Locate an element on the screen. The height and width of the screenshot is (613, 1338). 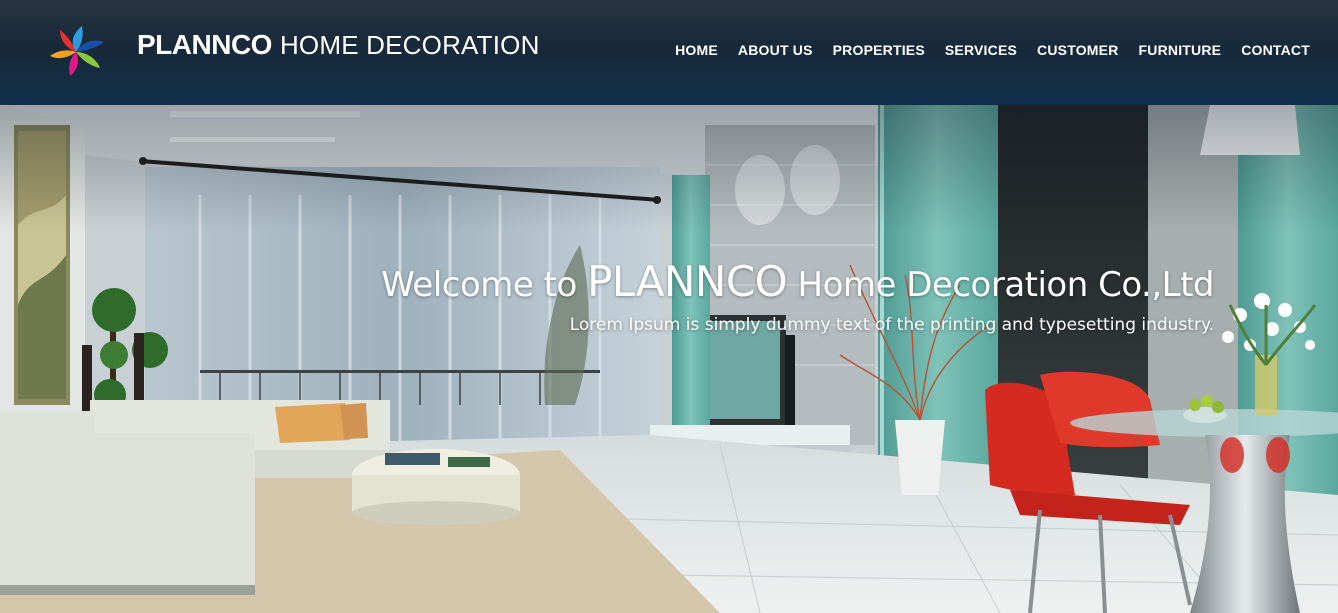
hero-title-brand: PLANNCO is located at coordinates (687, 281).